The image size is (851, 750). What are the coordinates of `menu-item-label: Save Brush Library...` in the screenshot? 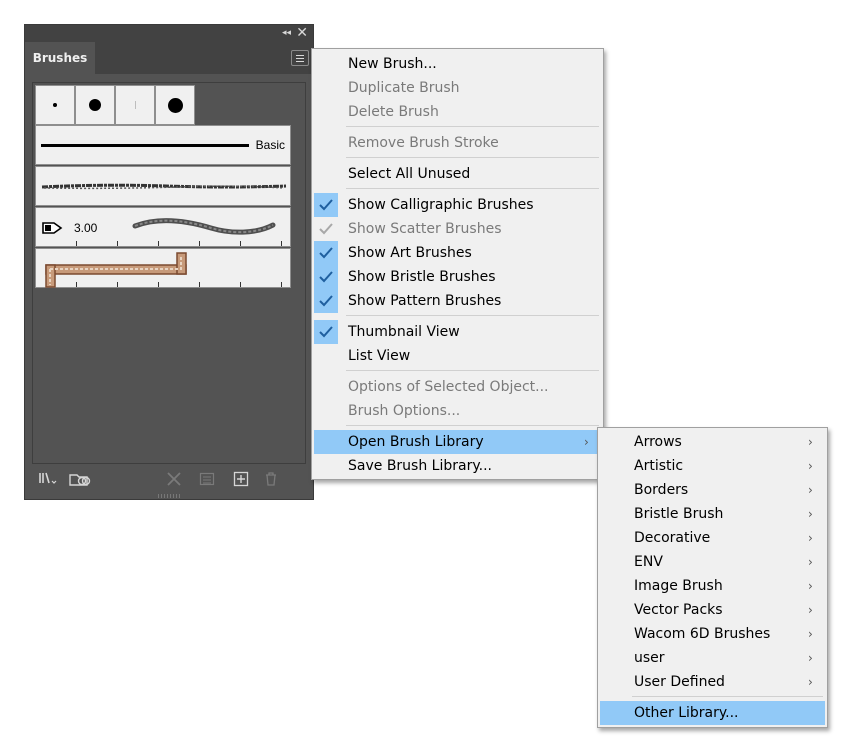 It's located at (420, 466).